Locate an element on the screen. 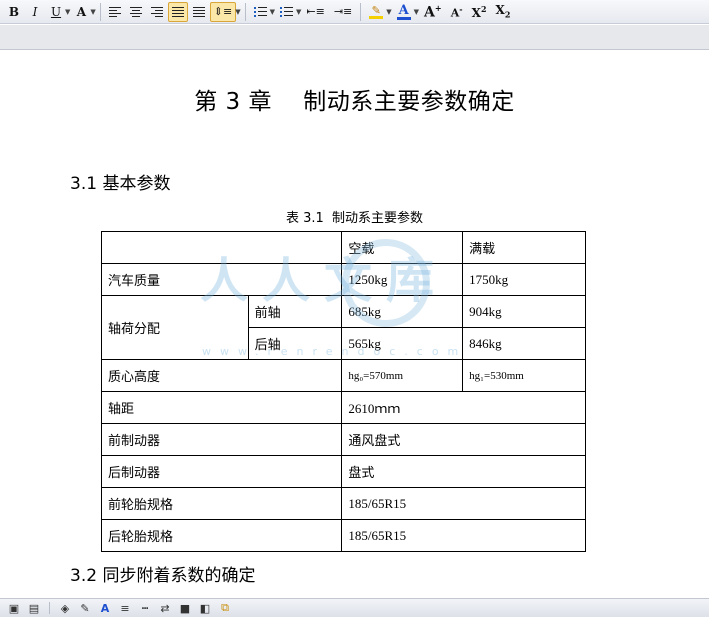 The width and height of the screenshot is (709, 617). shrink-font-icon: A- is located at coordinates (456, 11).